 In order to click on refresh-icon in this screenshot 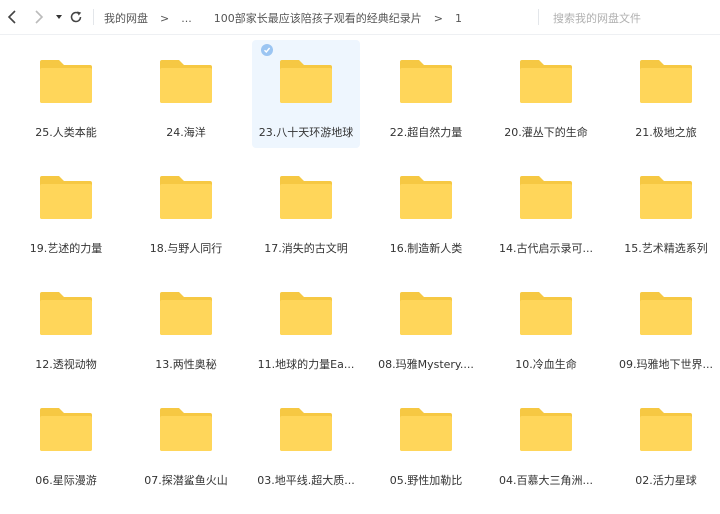, I will do `click(76, 17)`.